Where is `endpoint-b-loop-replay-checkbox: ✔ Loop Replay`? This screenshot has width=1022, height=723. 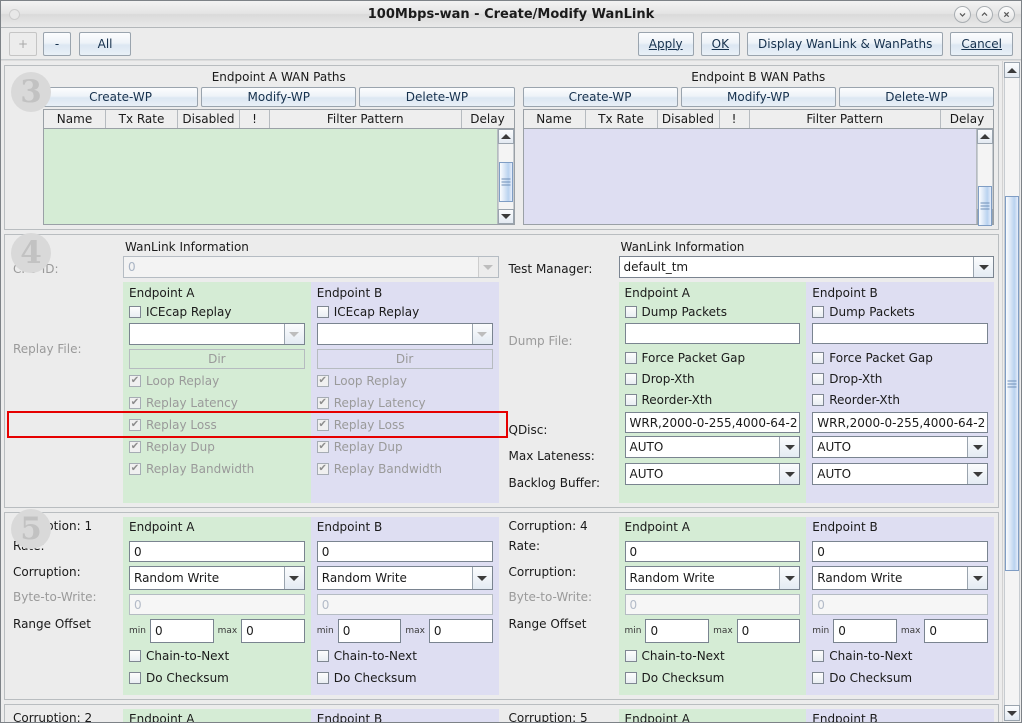 endpoint-b-loop-replay-checkbox: ✔ Loop Replay is located at coordinates (404, 381).